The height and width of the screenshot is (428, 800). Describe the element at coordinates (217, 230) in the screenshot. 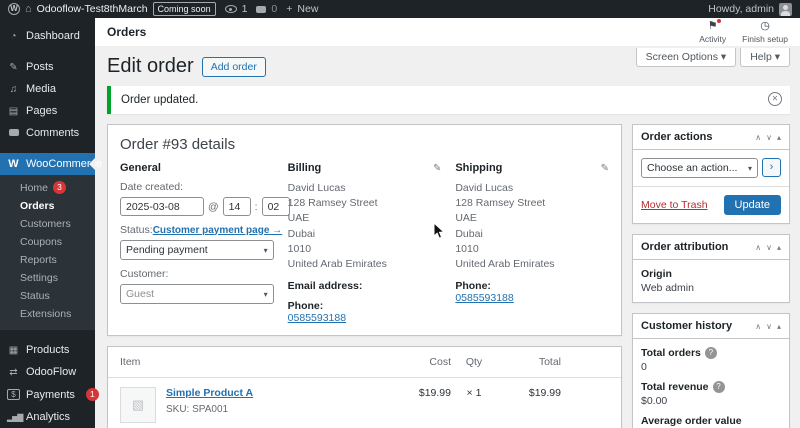

I see `customer-payment-page-link: Customer payment page →` at that location.